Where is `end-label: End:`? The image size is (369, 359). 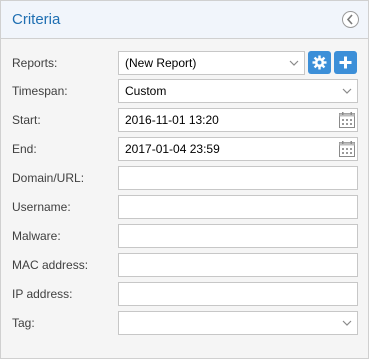
end-label: End: is located at coordinates (24, 149).